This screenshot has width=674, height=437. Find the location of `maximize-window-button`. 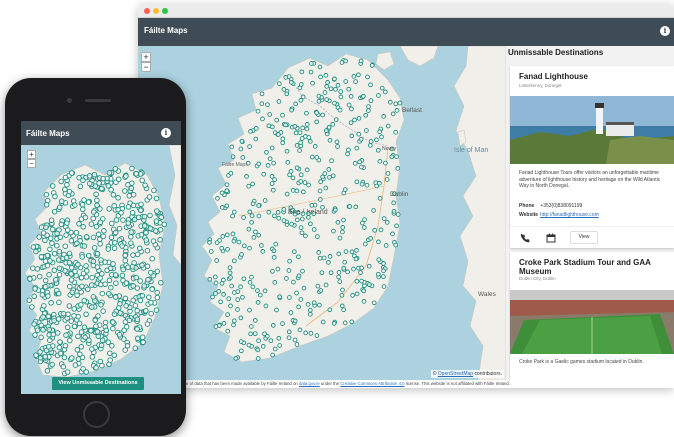

maximize-window-button is located at coordinates (165, 11).